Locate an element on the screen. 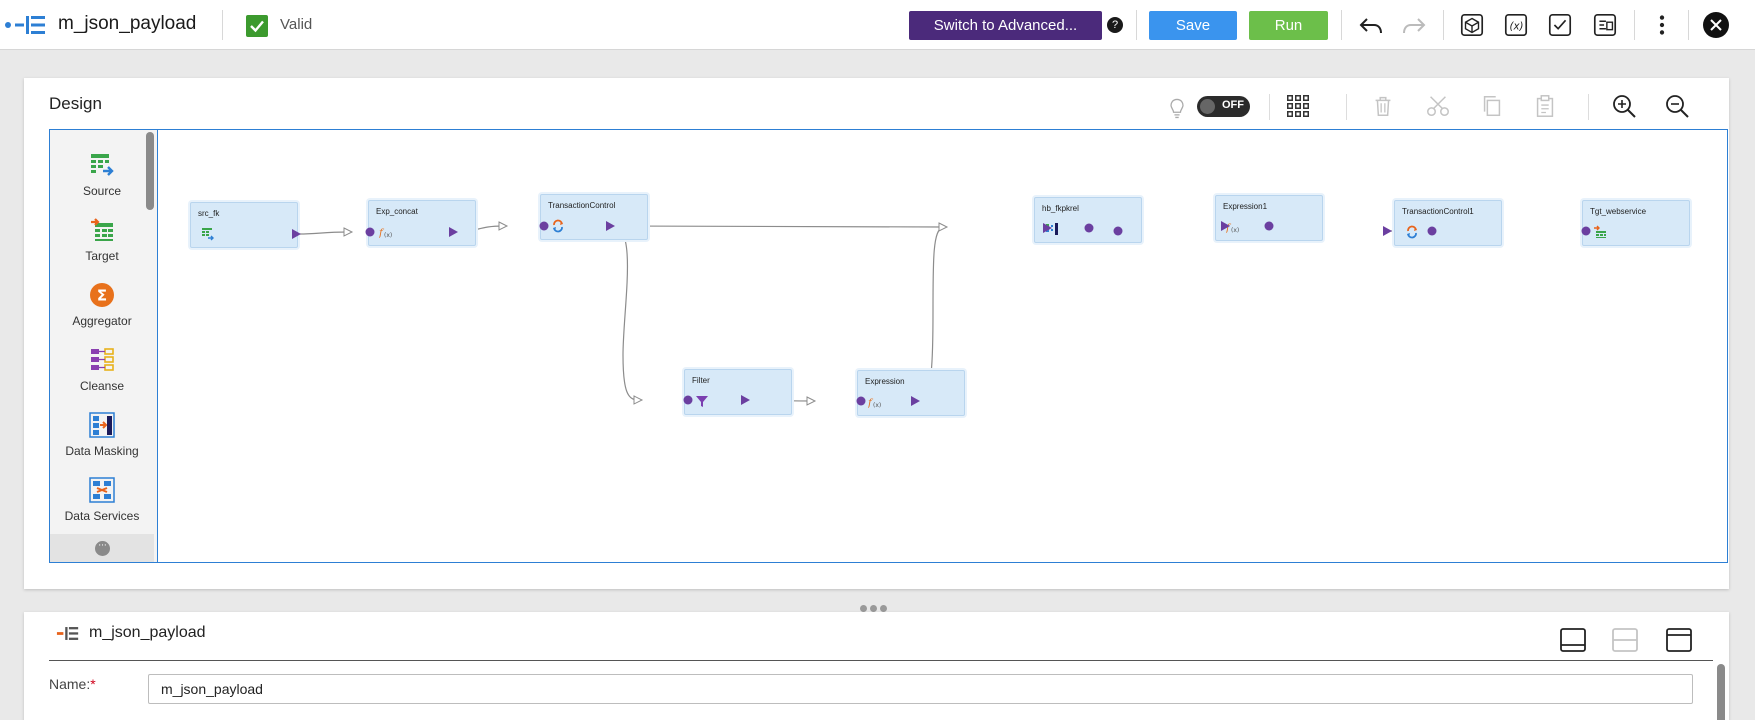 Image resolution: width=1755 pixels, height=720 pixels. name-label-text: Name: is located at coordinates (70, 684).